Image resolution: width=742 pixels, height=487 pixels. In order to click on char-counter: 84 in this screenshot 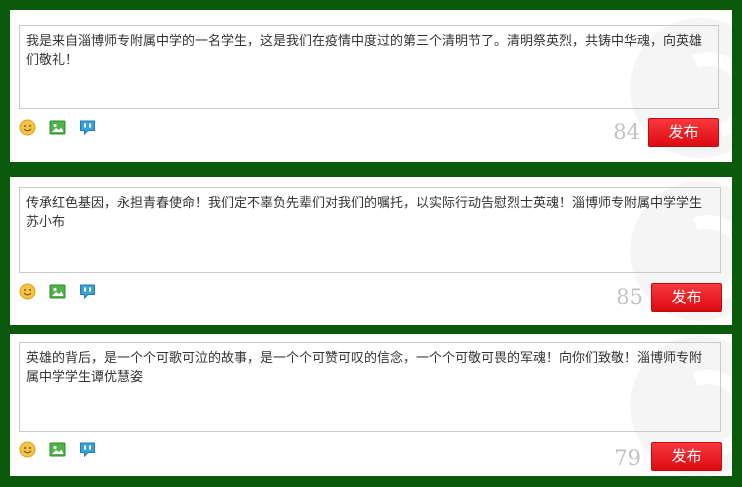, I will do `click(626, 132)`.